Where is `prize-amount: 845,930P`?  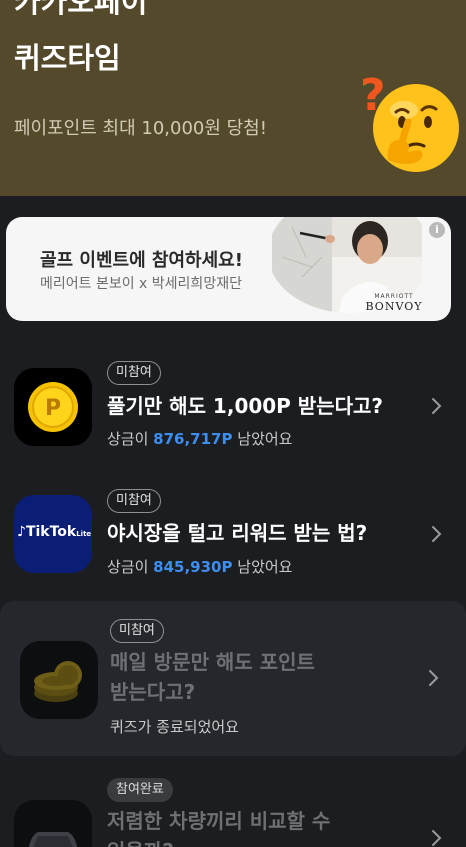
prize-amount: 845,930P is located at coordinates (193, 567).